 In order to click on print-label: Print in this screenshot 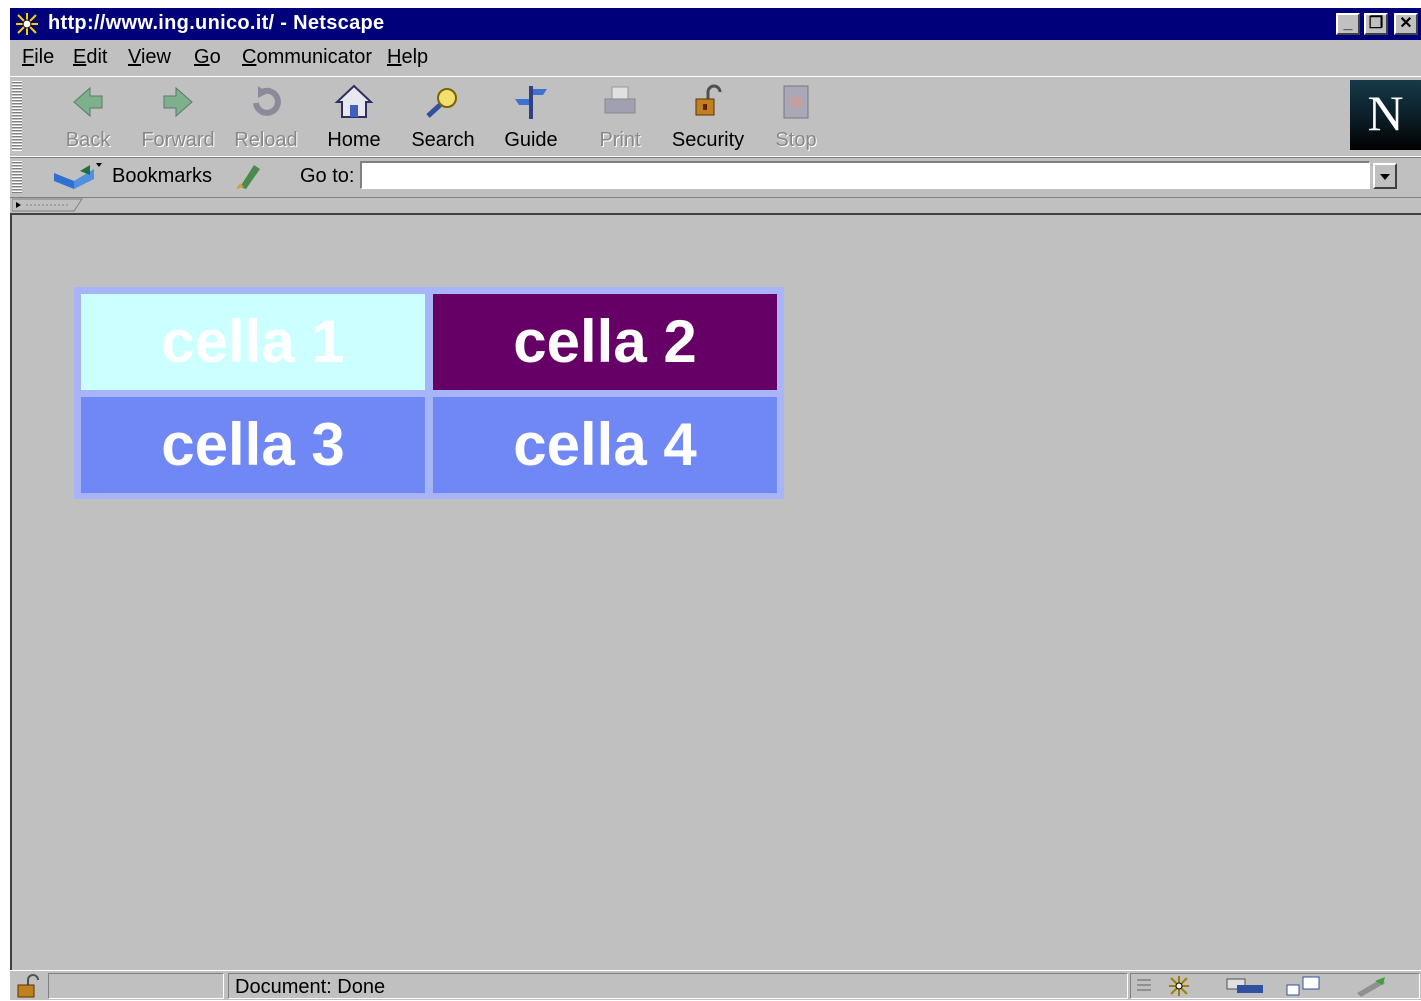, I will do `click(620, 140)`.